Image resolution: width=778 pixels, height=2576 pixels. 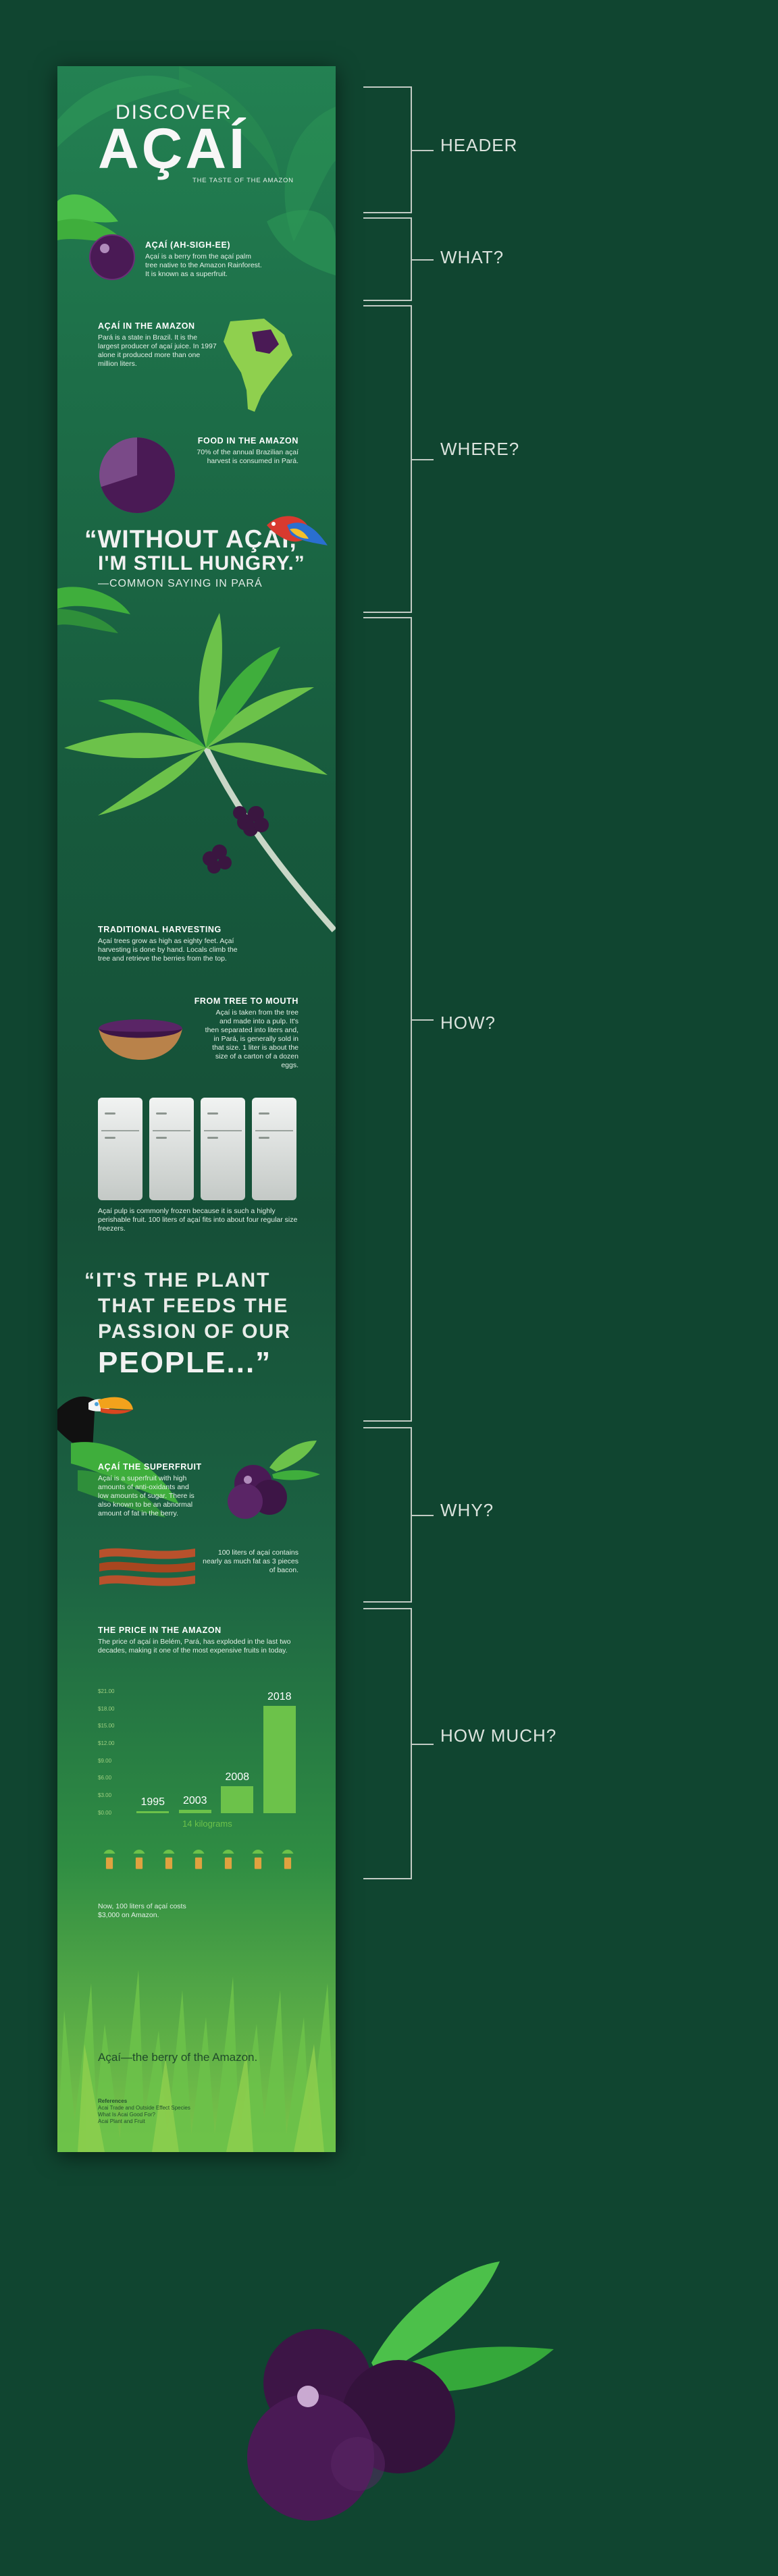 I want to click on superfruit-heading: AÇAÍ THE SUPERFRUIT, so click(x=150, y=1467).